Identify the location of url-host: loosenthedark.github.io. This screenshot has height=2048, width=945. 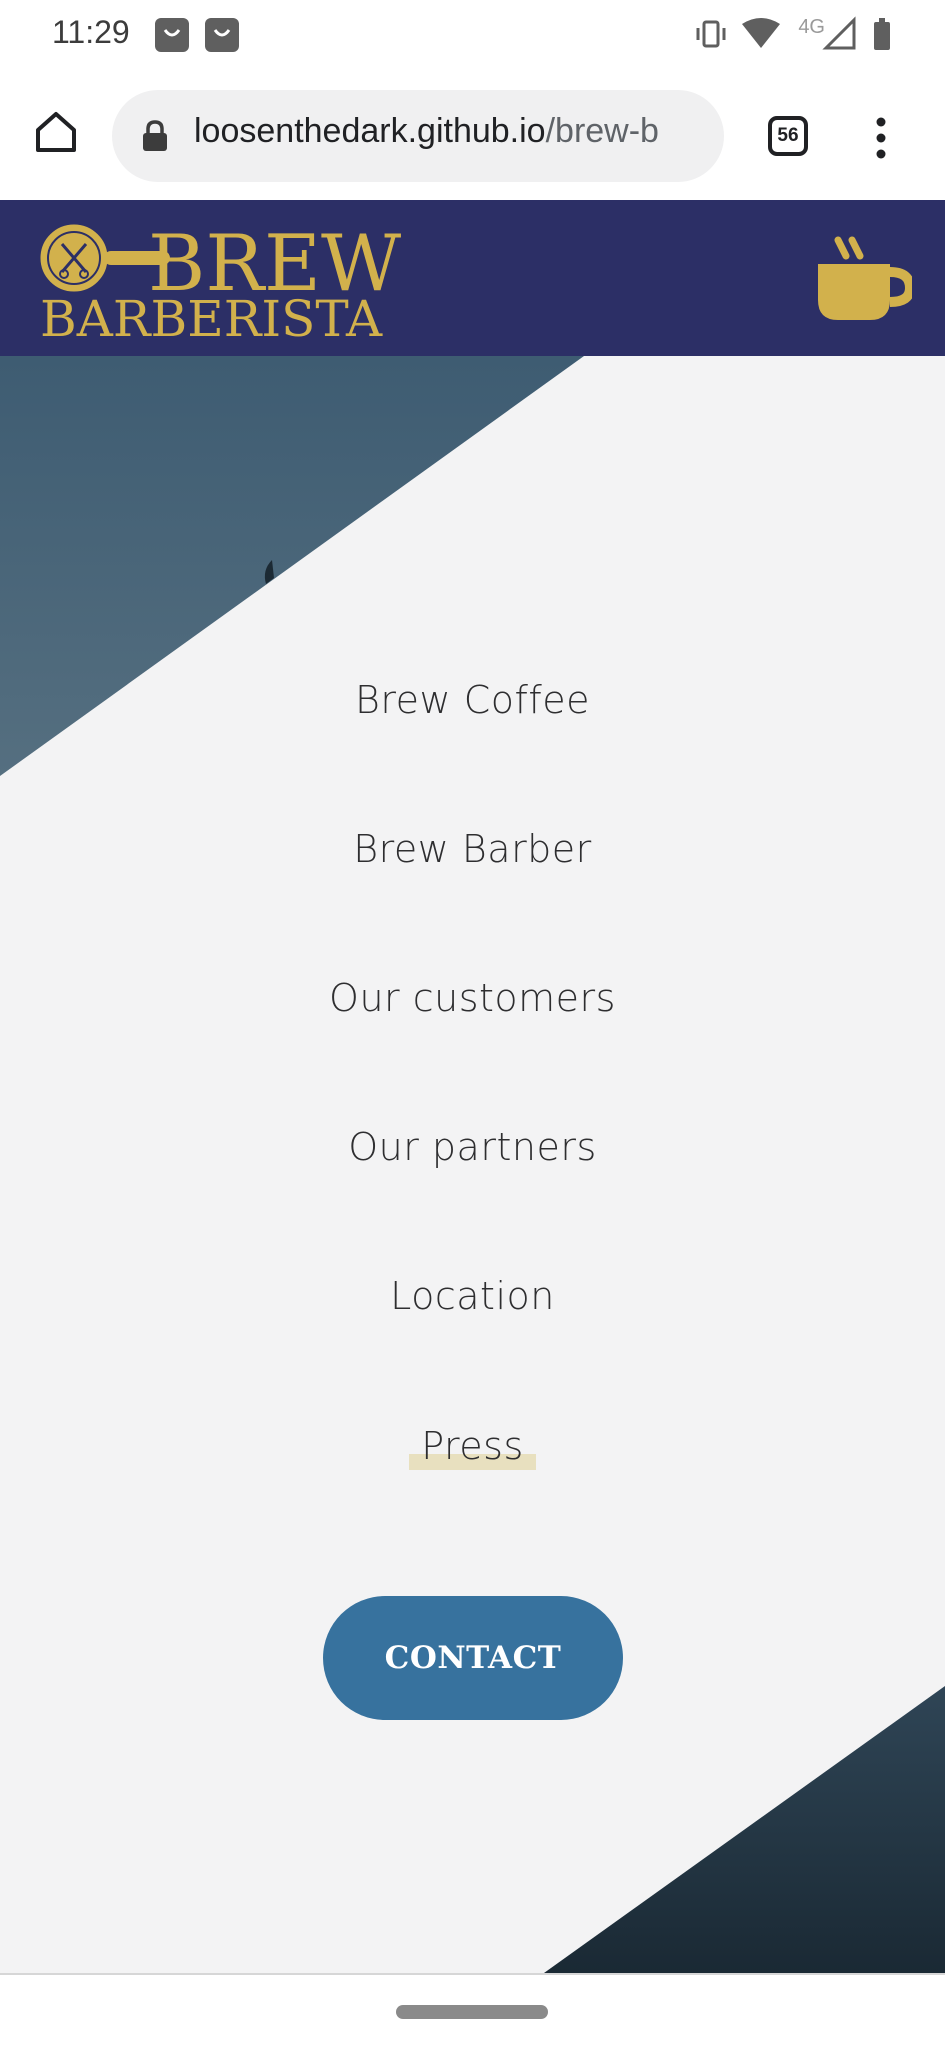
(370, 131).